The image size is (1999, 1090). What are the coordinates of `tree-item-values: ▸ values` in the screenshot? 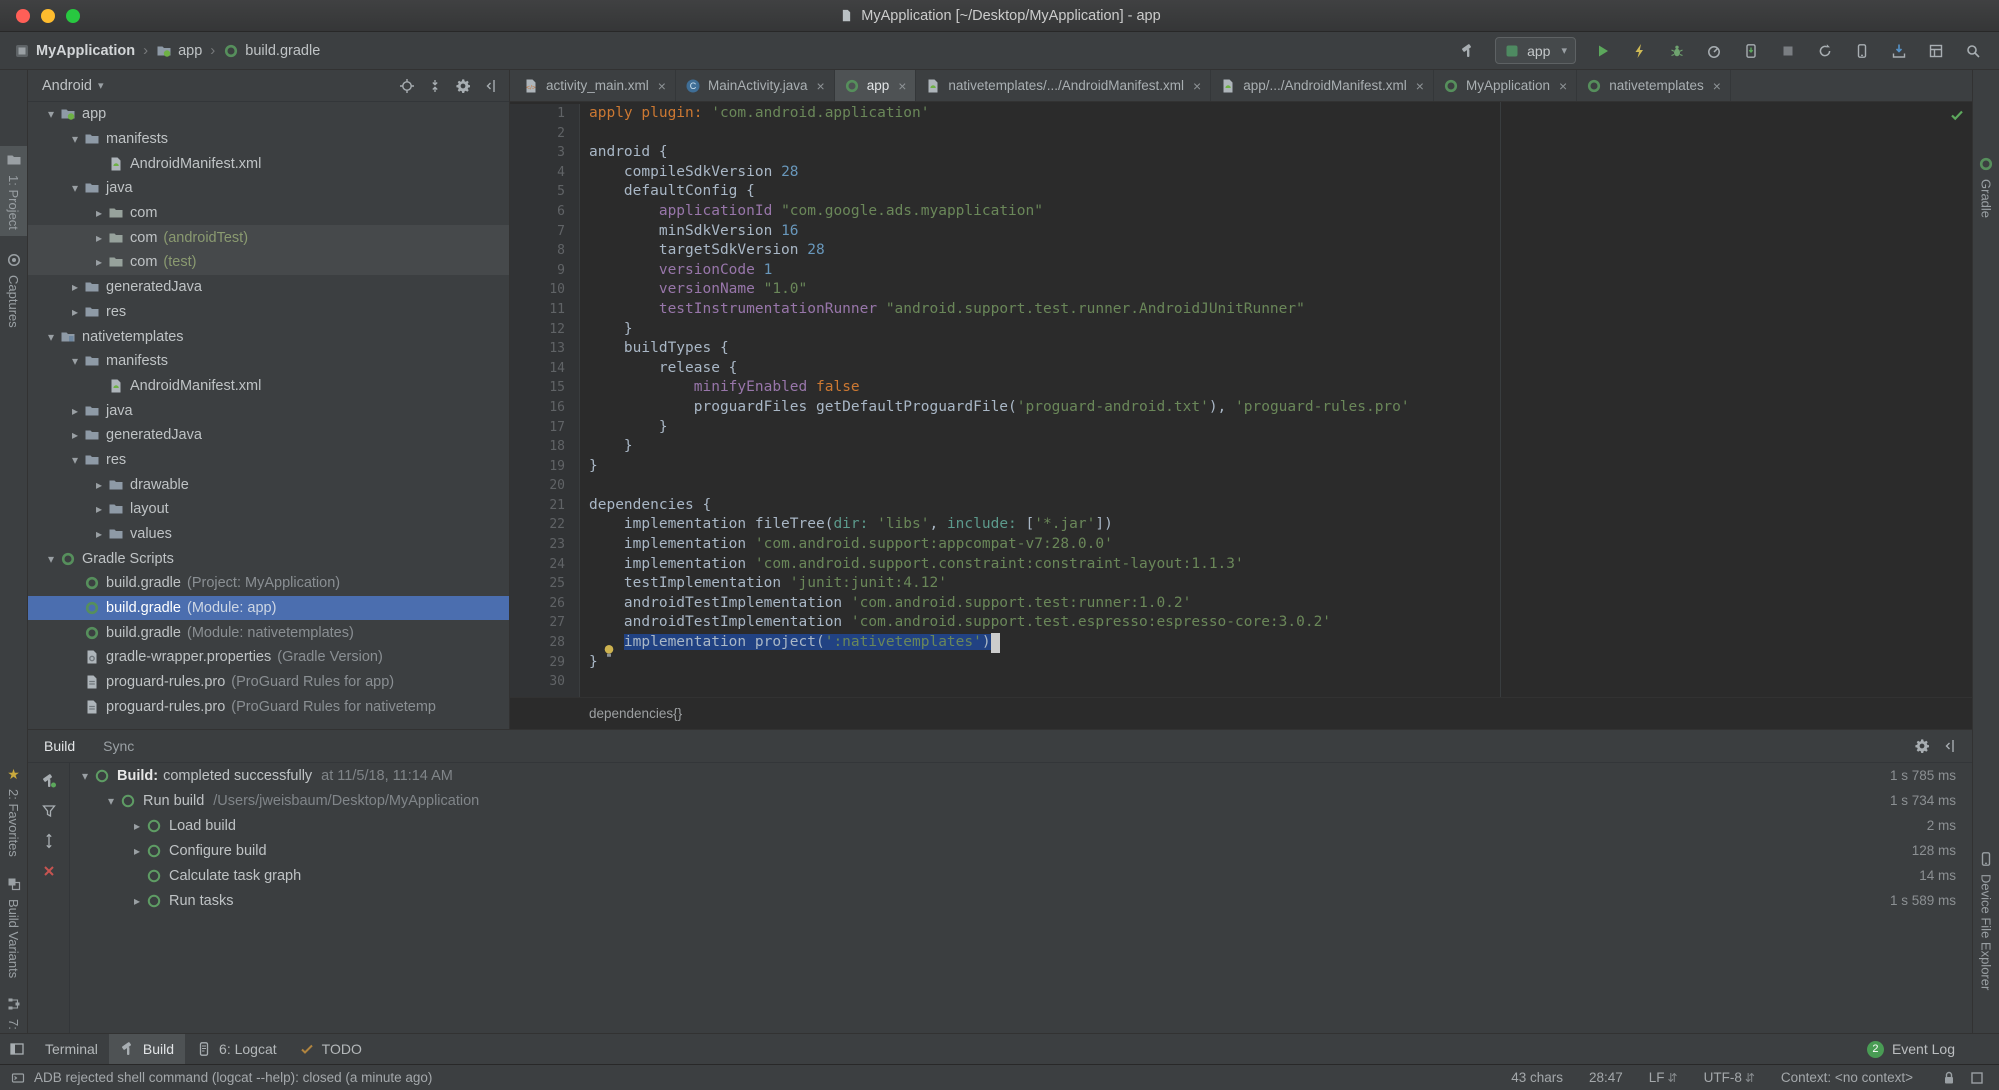 It's located at (268, 534).